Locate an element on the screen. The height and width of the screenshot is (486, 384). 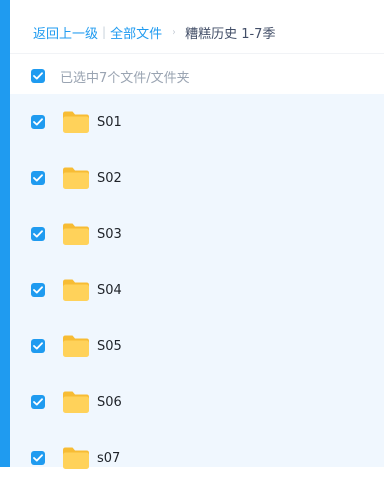
file-name: S04 is located at coordinates (109, 290).